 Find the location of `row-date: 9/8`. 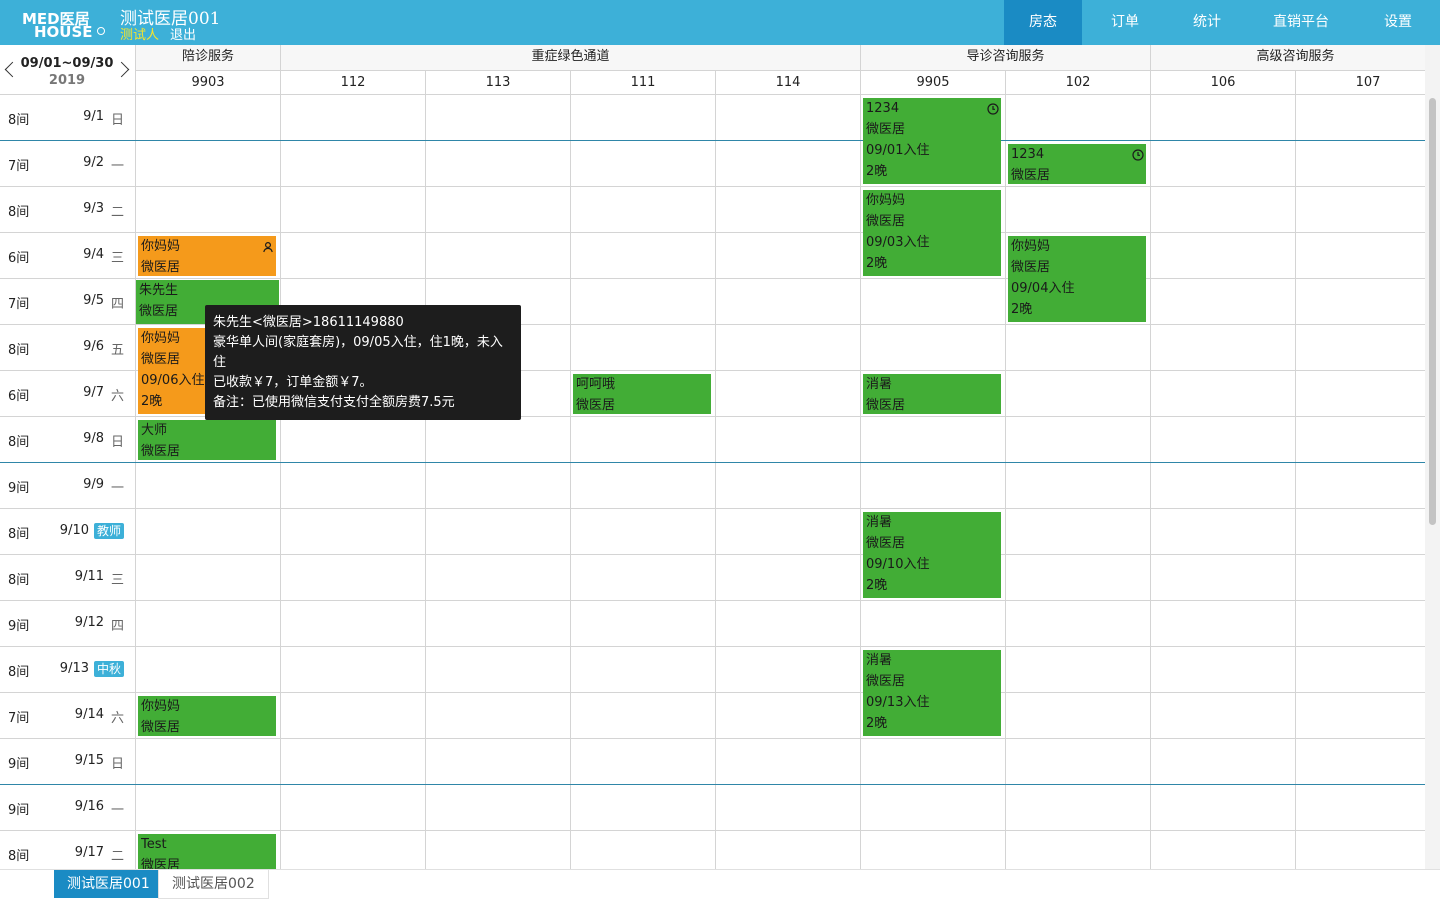

row-date: 9/8 is located at coordinates (93, 438).